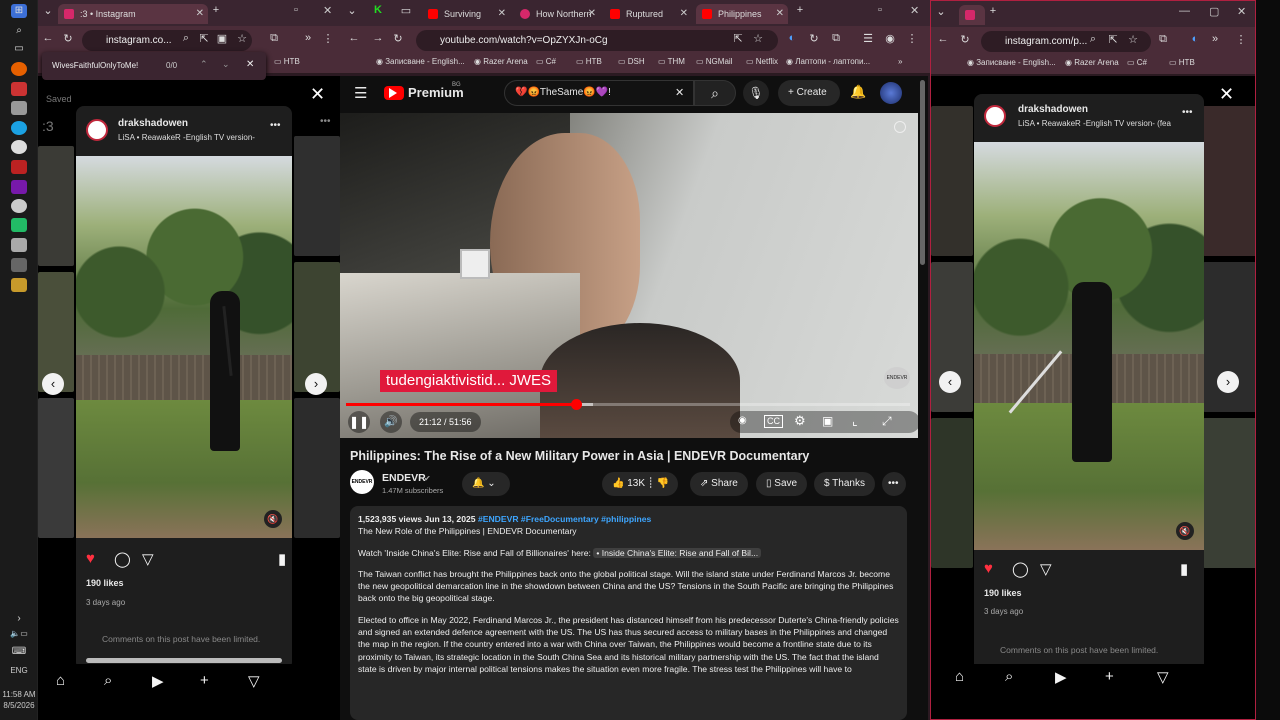 This screenshot has width=1280, height=720. Describe the element at coordinates (287, 61) in the screenshot. I see `bookmark-htb: ▭ HTB` at that location.